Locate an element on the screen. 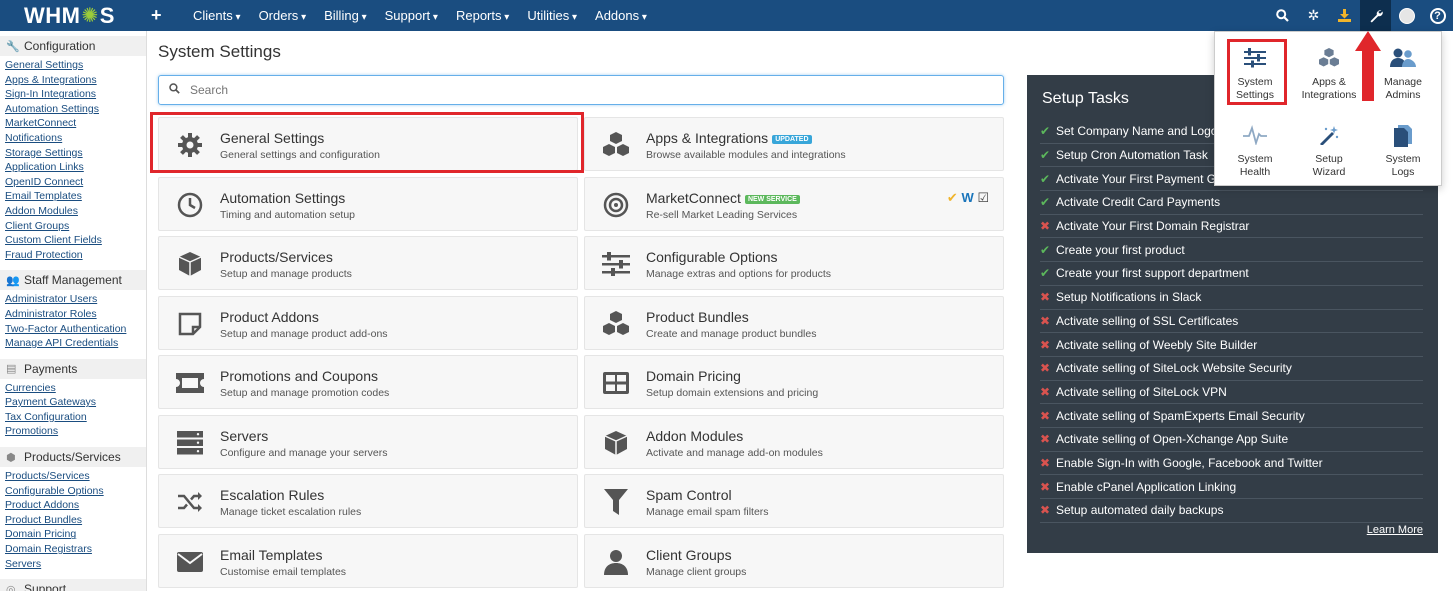 This screenshot has height=591, width=1453. sidebar-link: MarketConnect is located at coordinates (75, 123).